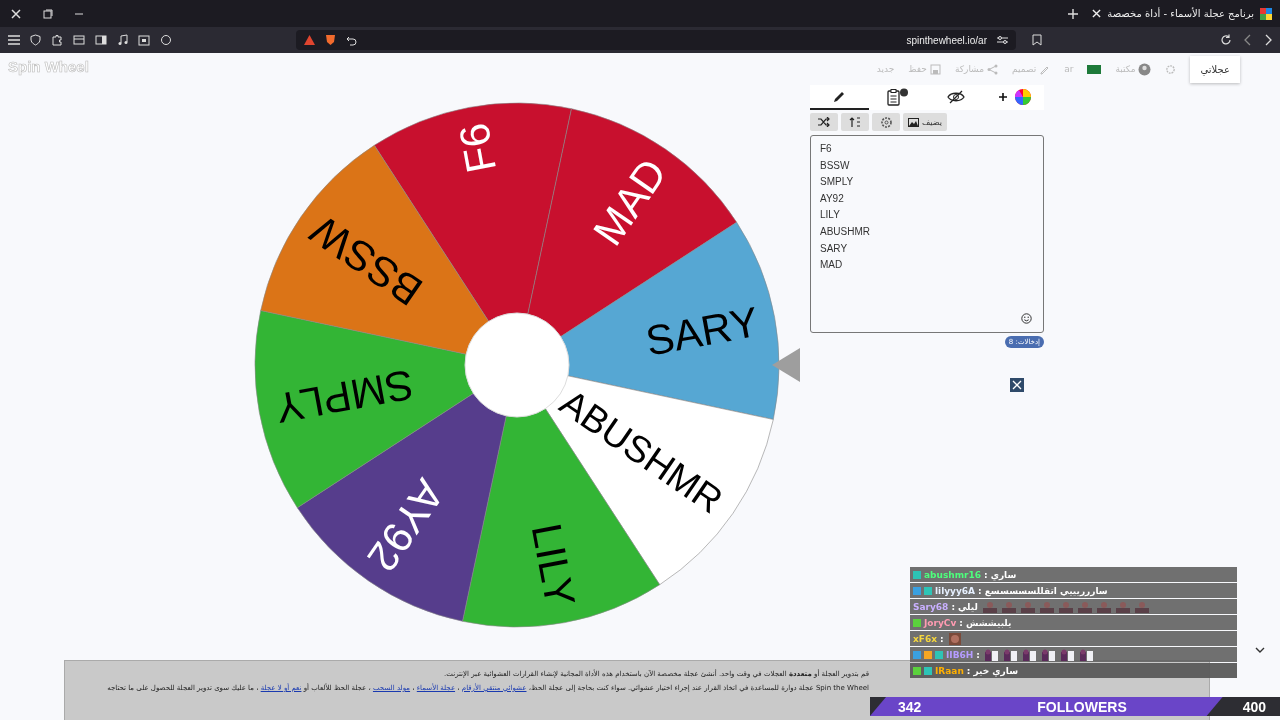  What do you see at coordinates (960, 654) in the screenshot?
I see `chat-username: IIB6H` at bounding box center [960, 654].